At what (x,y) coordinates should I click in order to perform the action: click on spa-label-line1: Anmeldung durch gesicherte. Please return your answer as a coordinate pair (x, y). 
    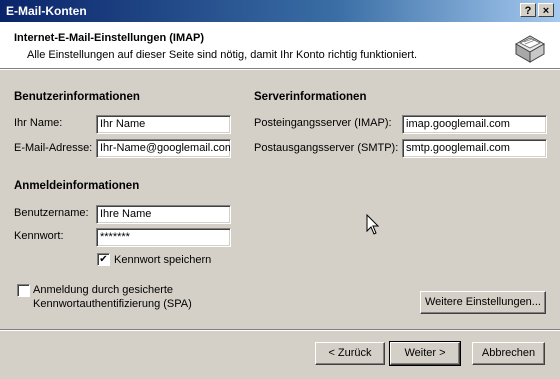
    Looking at the image, I should click on (103, 290).